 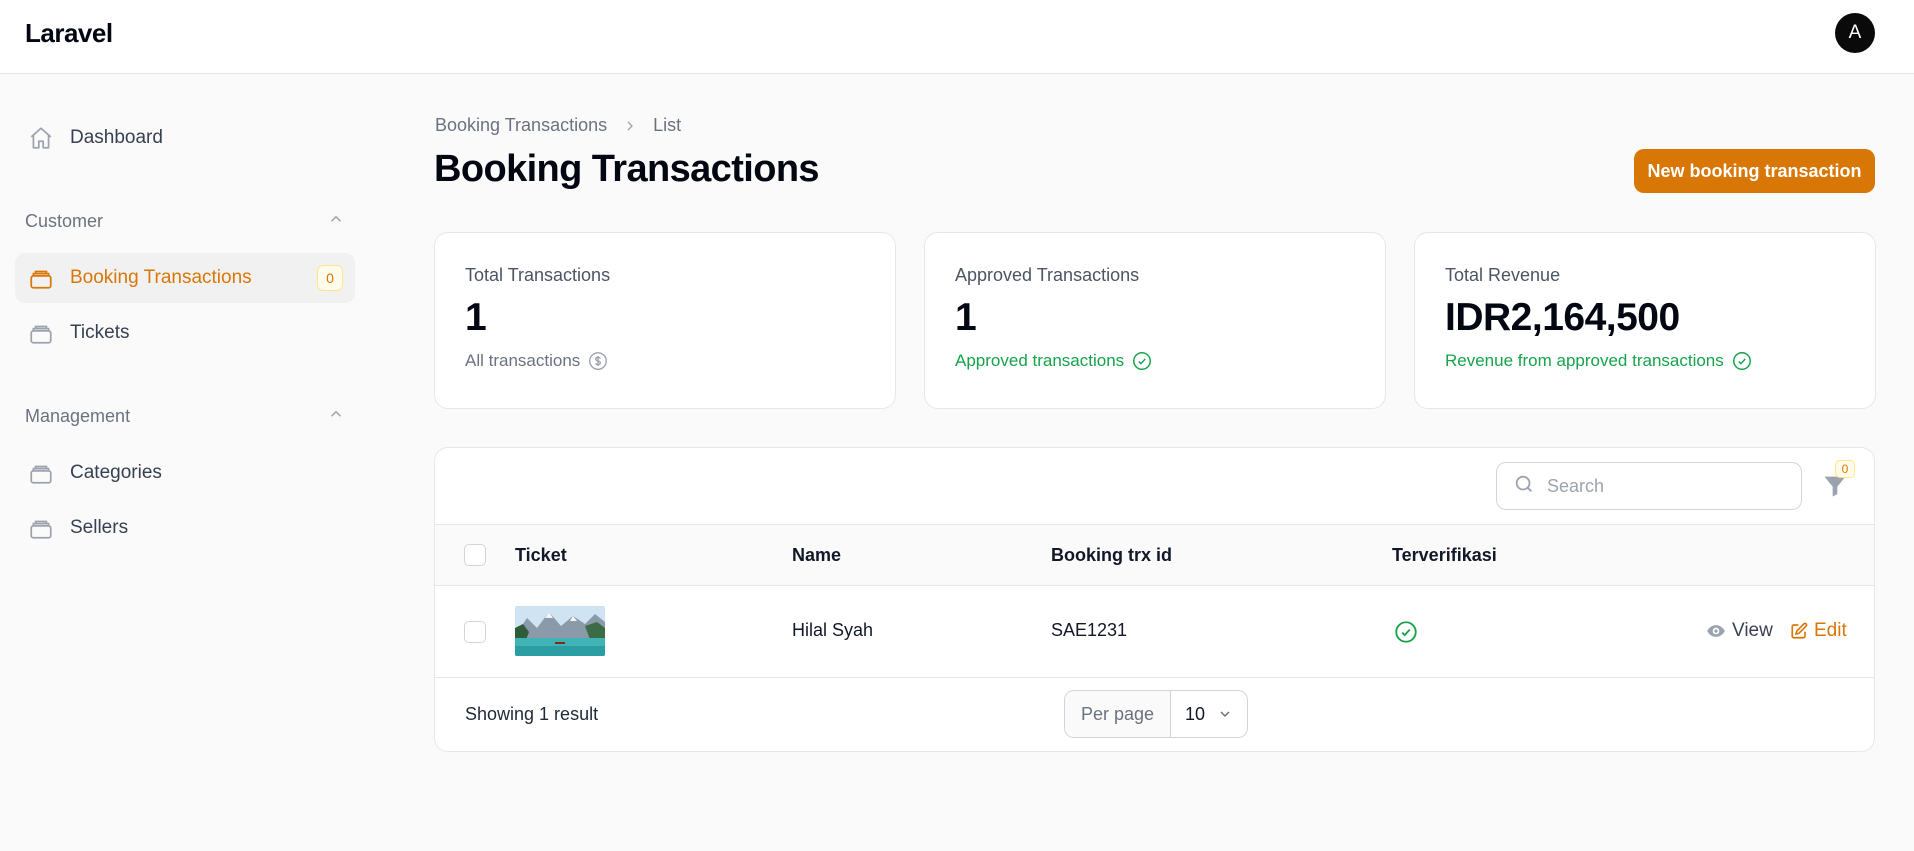 I want to click on stat-label: Total Revenue, so click(x=1503, y=275).